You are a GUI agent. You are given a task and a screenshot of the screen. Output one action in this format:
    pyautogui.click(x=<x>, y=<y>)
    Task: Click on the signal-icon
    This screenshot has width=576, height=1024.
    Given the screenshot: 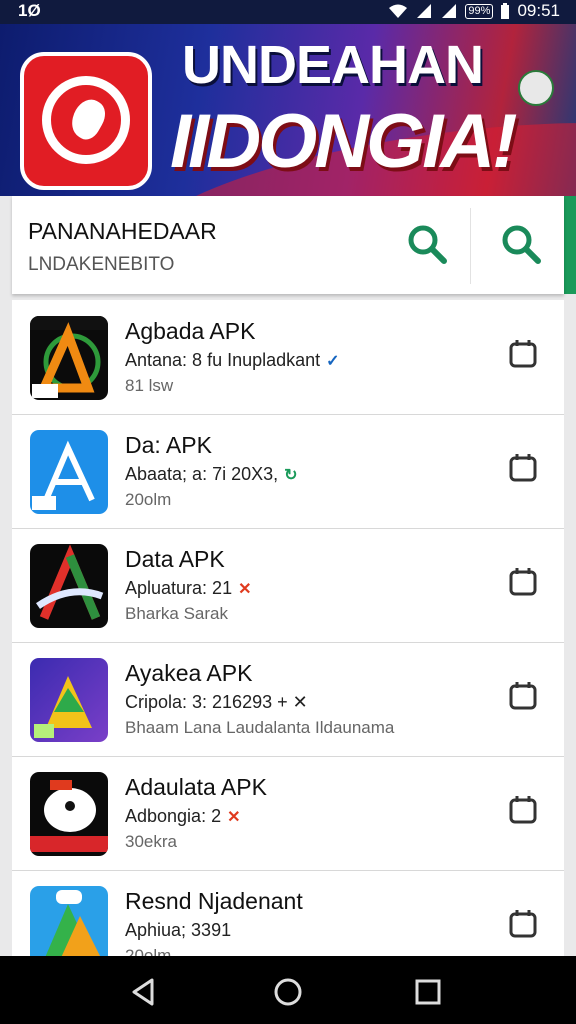 What is the action you would take?
    pyautogui.click(x=424, y=11)
    